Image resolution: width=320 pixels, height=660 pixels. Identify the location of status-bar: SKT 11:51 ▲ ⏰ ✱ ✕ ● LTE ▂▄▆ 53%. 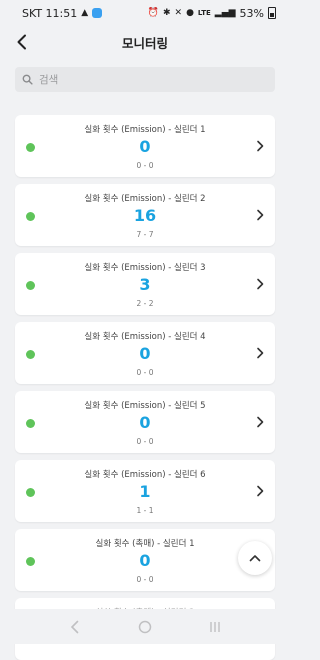
(145, 13).